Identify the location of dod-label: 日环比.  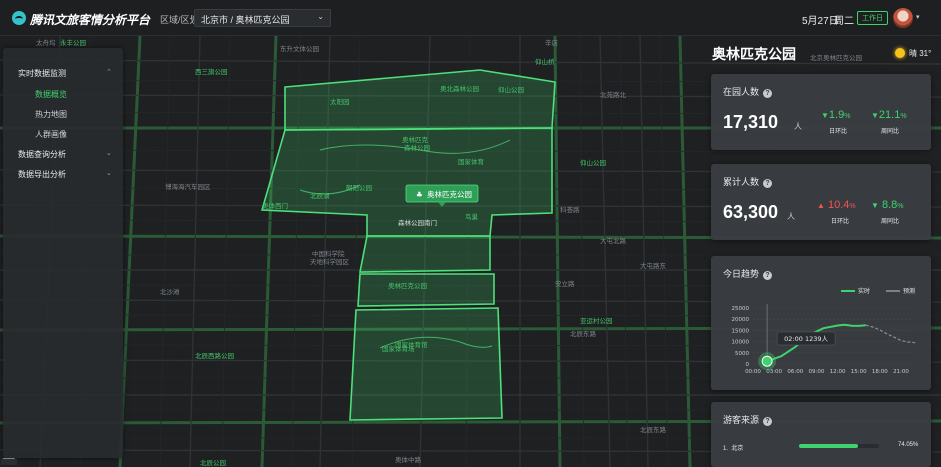
(840, 222).